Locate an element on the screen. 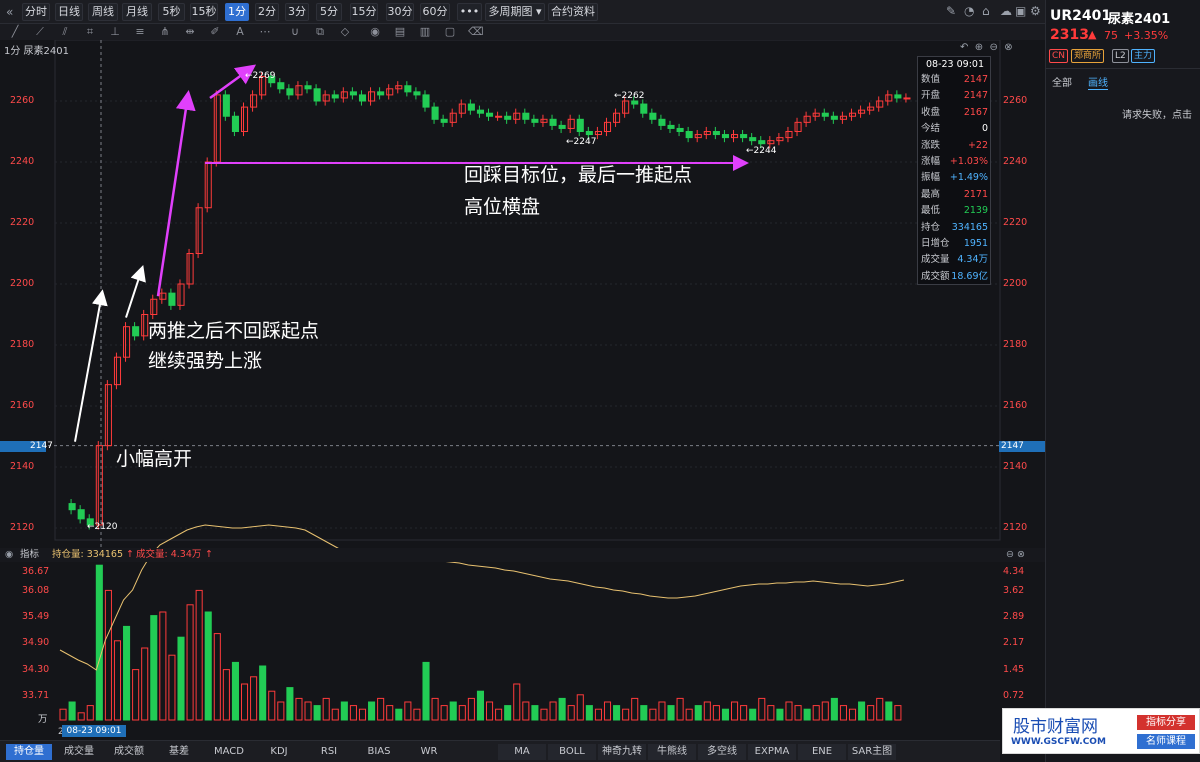 Image resolution: width=1200 pixels, height=762 pixels. indicator-tab: RSI is located at coordinates (329, 752).